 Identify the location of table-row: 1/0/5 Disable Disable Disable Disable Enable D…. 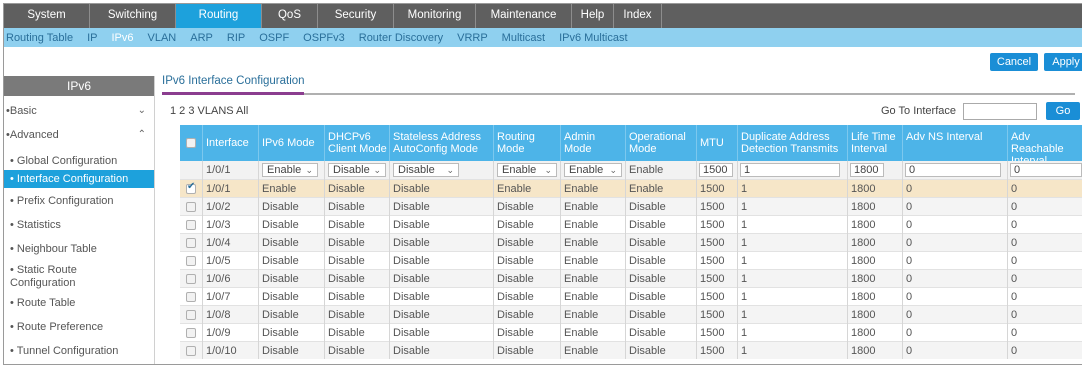
(631, 260).